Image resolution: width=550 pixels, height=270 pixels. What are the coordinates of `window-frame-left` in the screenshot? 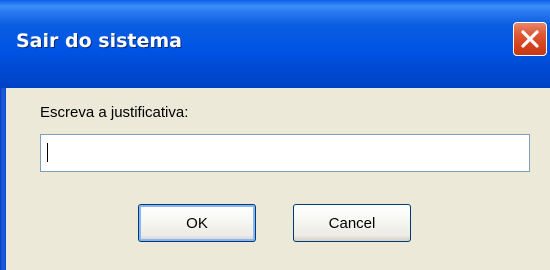 It's located at (3, 179).